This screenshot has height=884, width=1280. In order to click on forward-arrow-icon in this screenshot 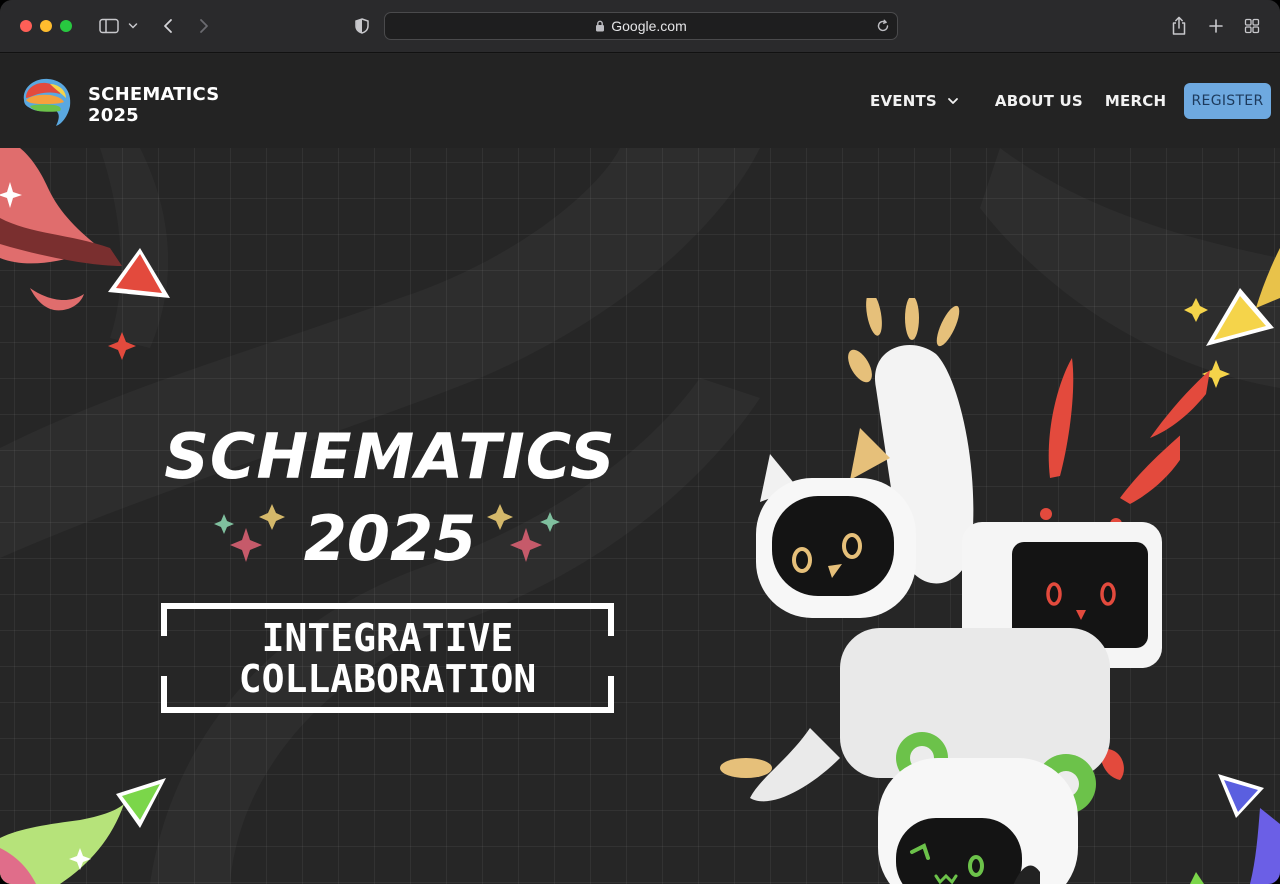, I will do `click(204, 26)`.